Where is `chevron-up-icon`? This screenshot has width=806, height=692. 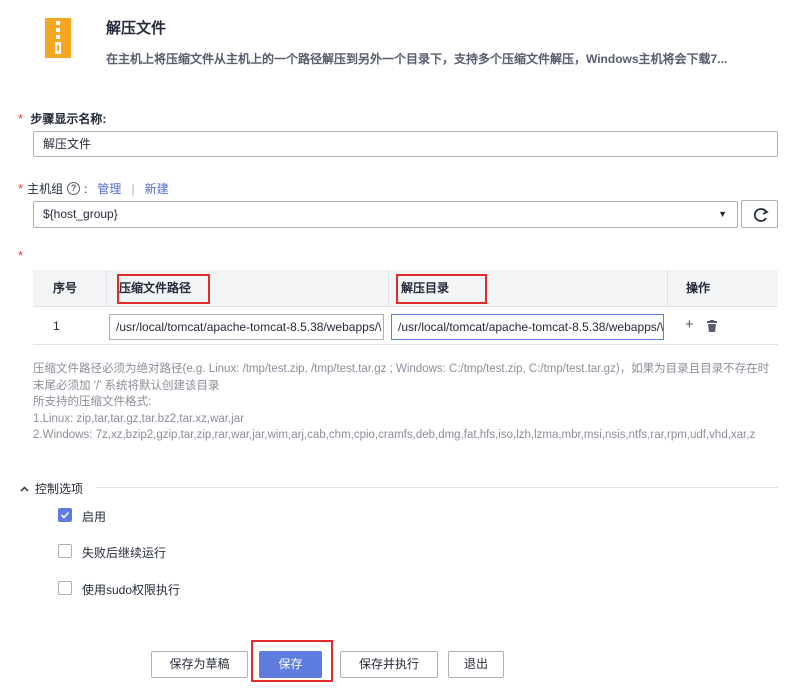
chevron-up-icon is located at coordinates (24, 488).